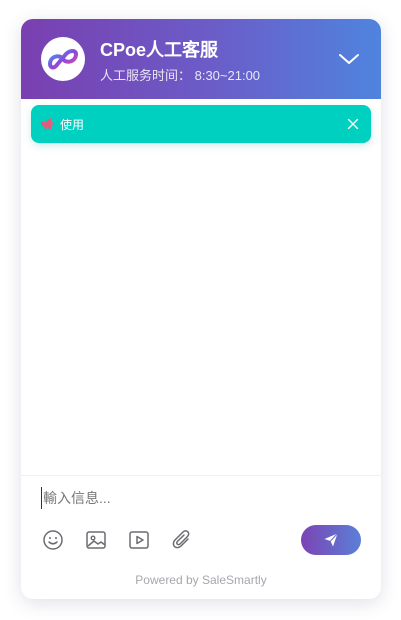 The width and height of the screenshot is (401, 620). I want to click on notice-close-button, so click(353, 124).